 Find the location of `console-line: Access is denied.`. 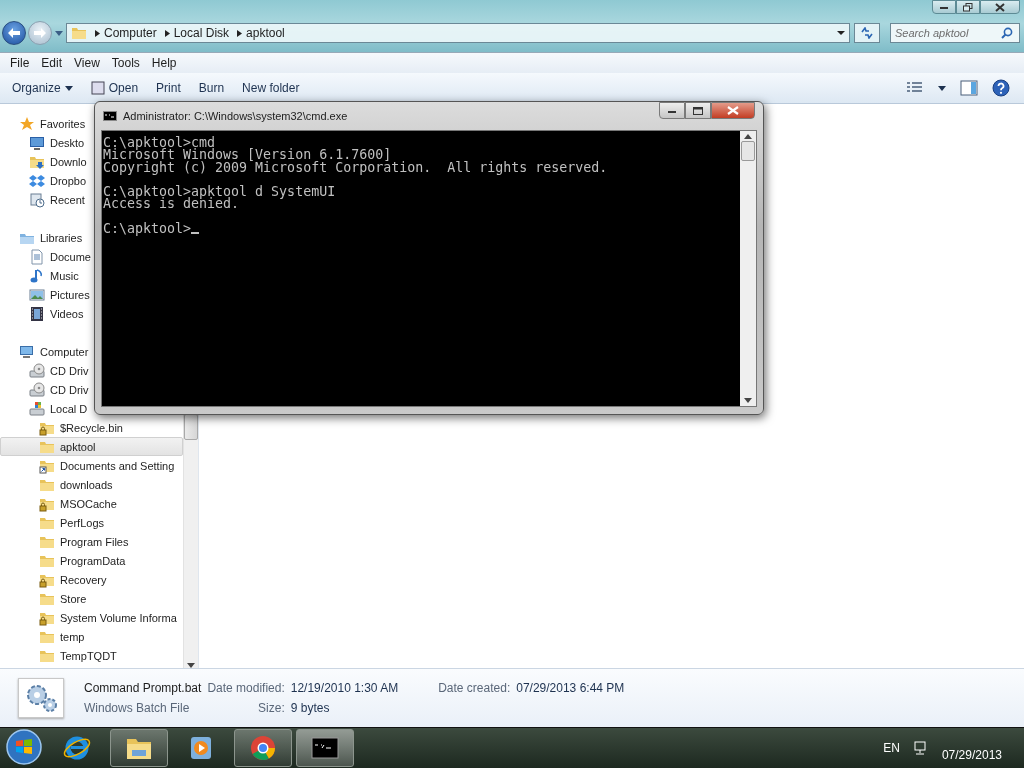

console-line: Access is denied. is located at coordinates (171, 204).